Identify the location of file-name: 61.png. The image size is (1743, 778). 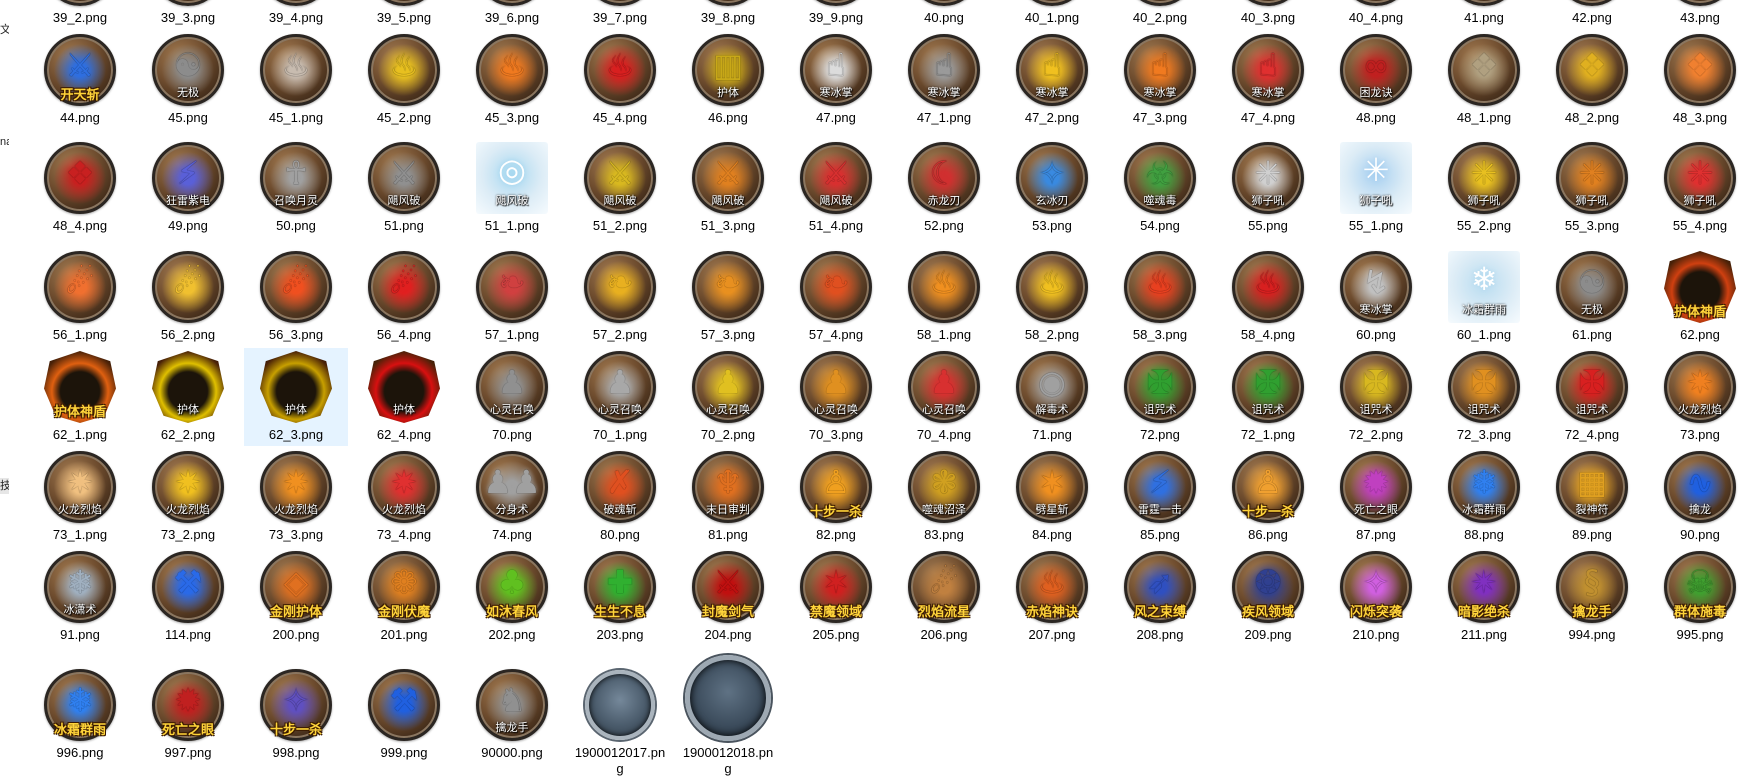
(1592, 335).